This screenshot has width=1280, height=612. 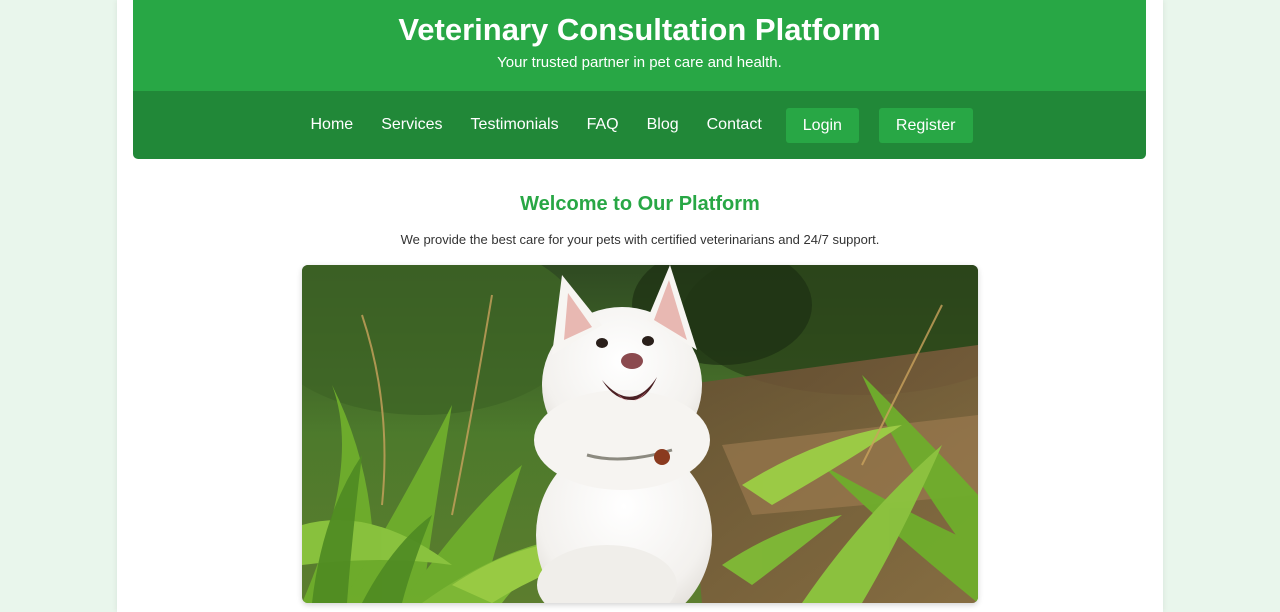 What do you see at coordinates (411, 125) in the screenshot?
I see `nav-services: Services` at bounding box center [411, 125].